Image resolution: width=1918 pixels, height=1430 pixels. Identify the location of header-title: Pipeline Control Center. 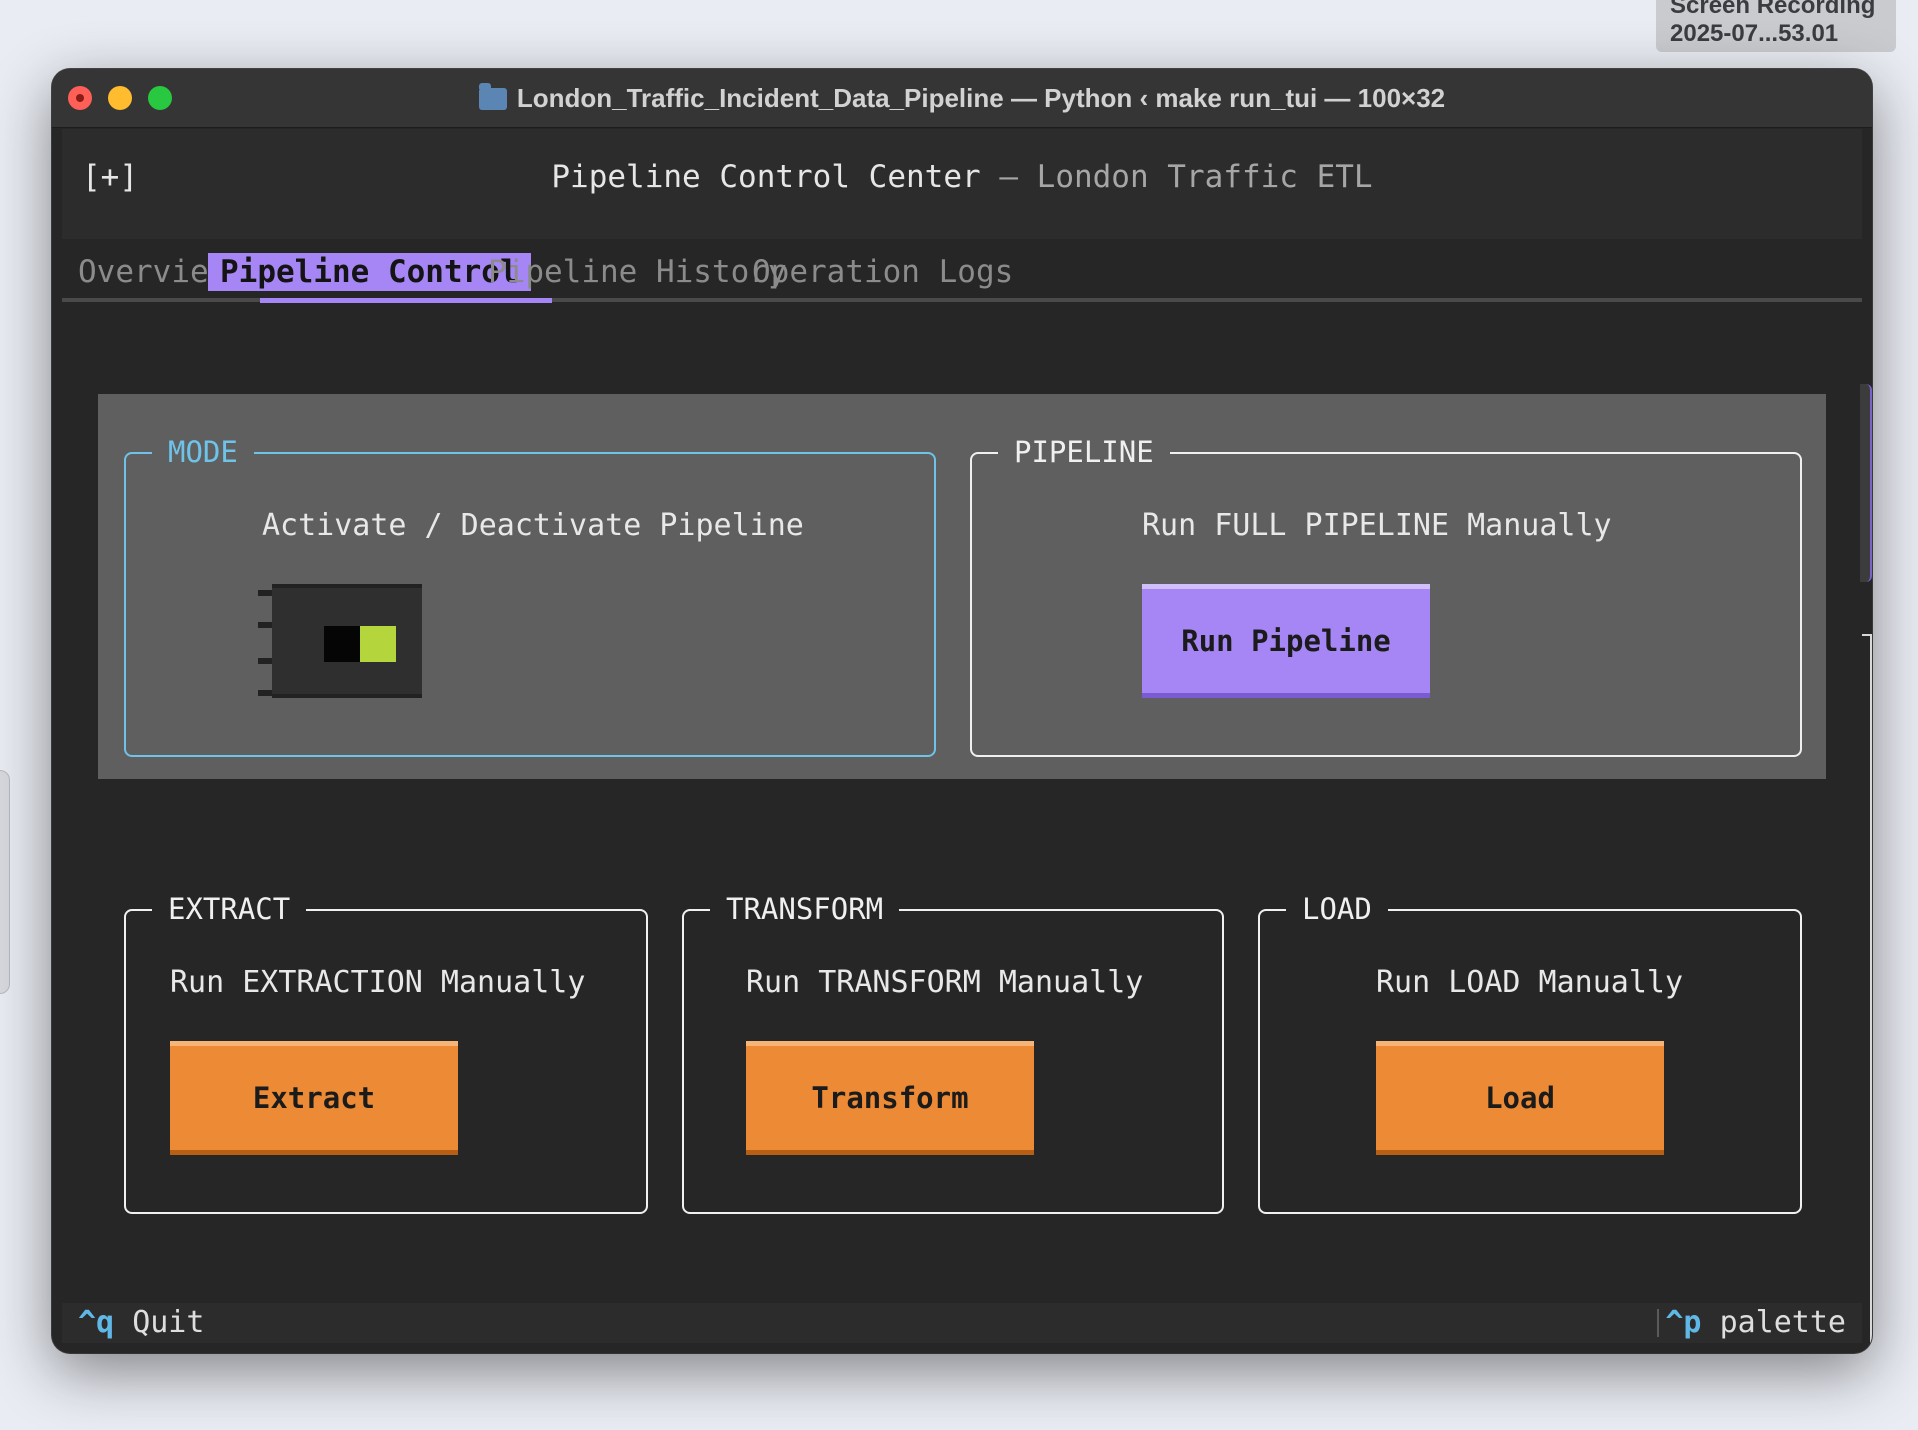
(766, 177).